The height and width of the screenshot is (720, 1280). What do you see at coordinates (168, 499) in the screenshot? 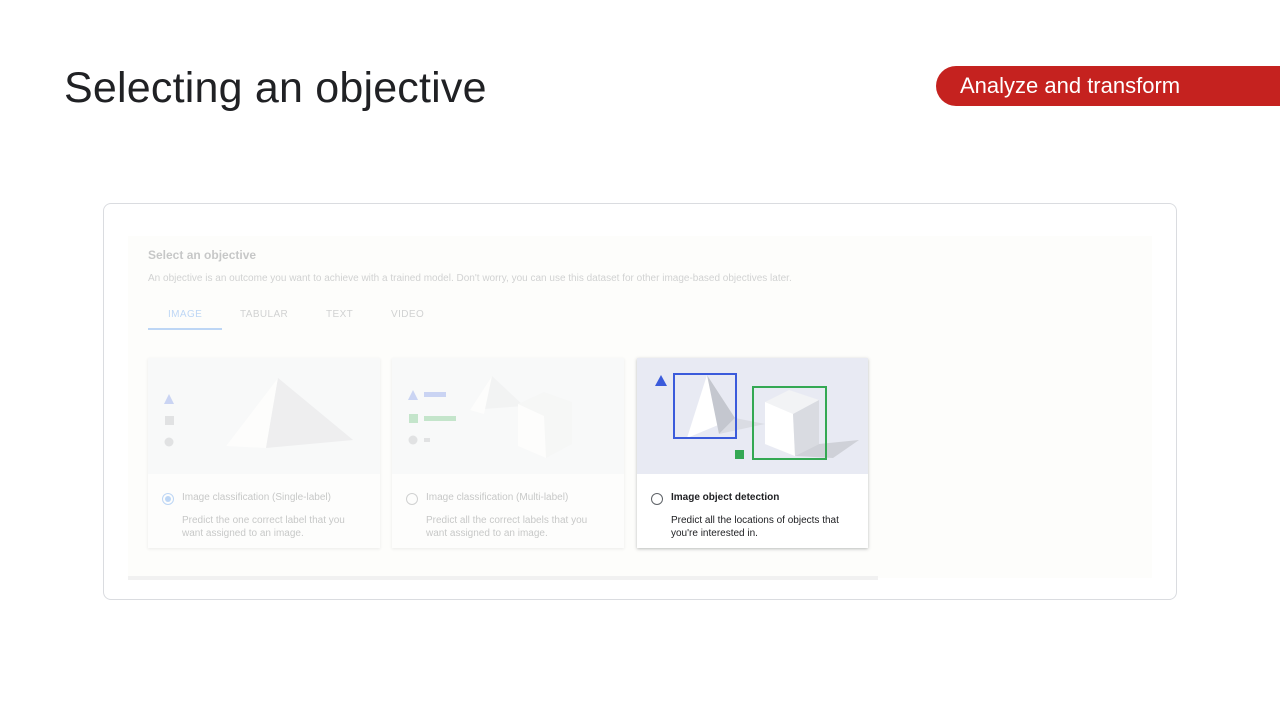
I see `radio-single-label` at bounding box center [168, 499].